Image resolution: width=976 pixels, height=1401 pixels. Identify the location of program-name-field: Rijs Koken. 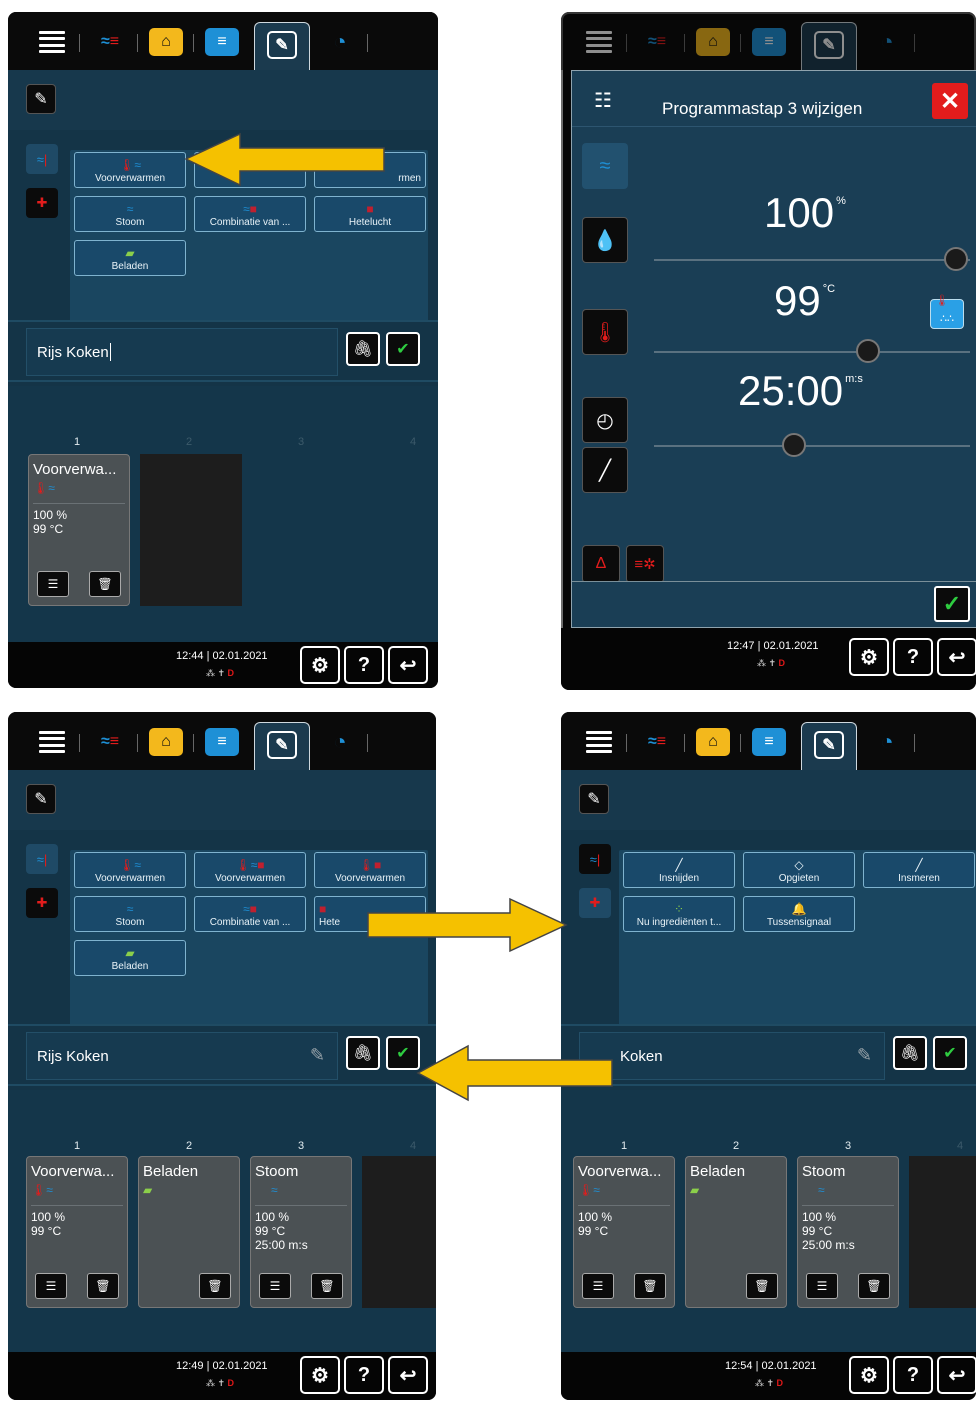
(182, 352).